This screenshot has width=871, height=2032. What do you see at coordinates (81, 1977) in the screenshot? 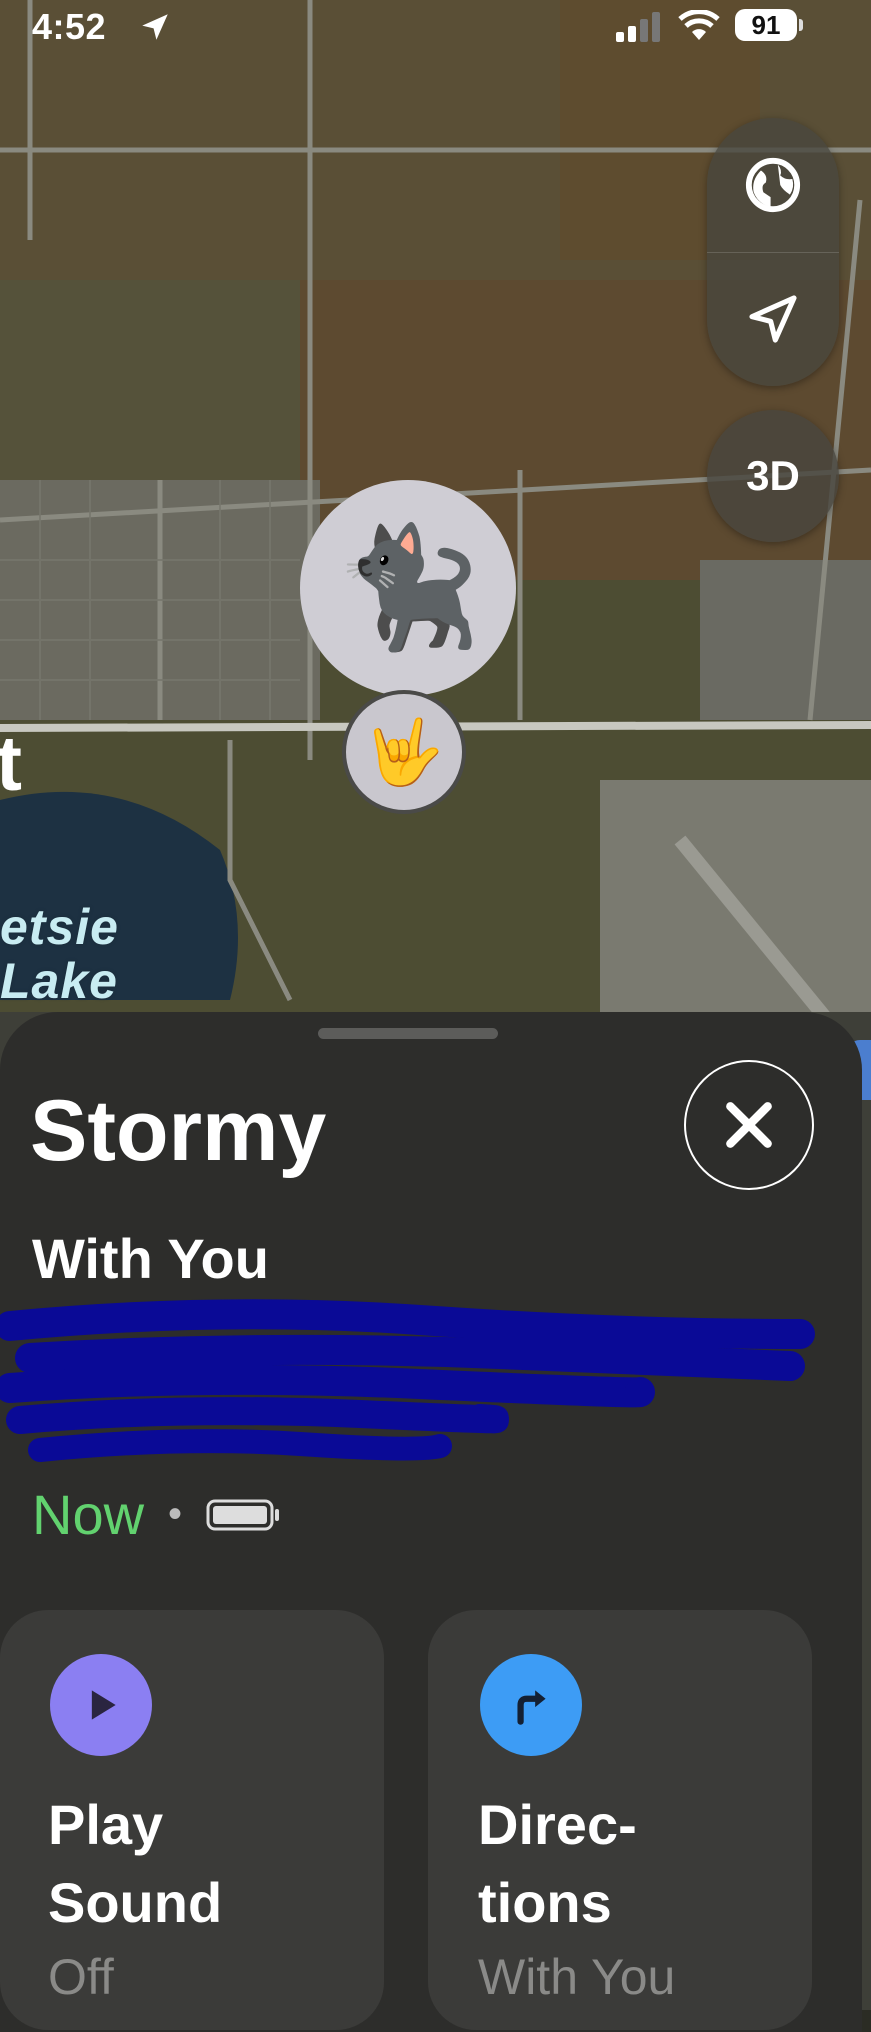
I see `play-sound-status: Off` at bounding box center [81, 1977].